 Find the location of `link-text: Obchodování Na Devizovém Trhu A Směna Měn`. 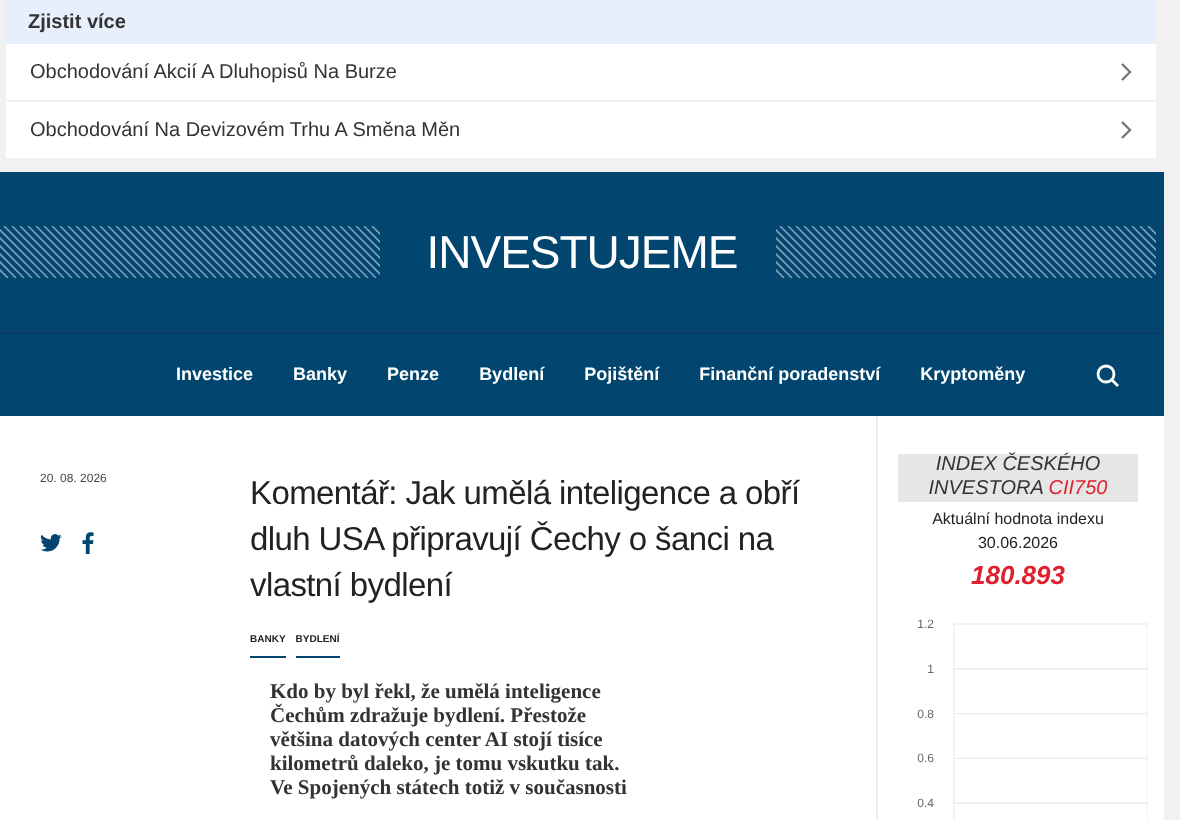

link-text: Obchodování Na Devizovém Trhu A Směna Měn is located at coordinates (245, 131).